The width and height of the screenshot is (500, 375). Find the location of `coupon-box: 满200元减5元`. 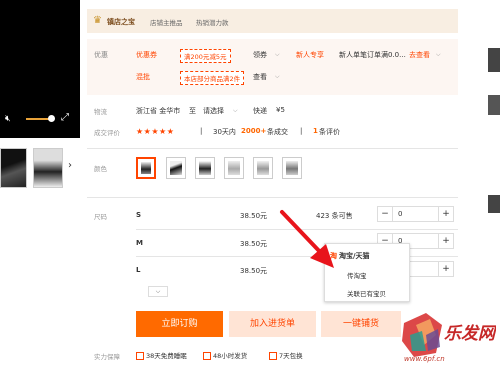

coupon-box: 满200元减5元 is located at coordinates (205, 56).